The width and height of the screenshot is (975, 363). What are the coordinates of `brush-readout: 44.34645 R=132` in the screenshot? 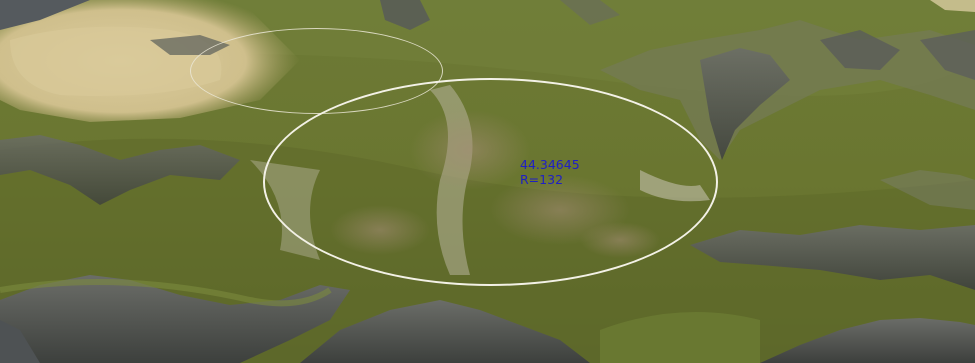 It's located at (550, 172).